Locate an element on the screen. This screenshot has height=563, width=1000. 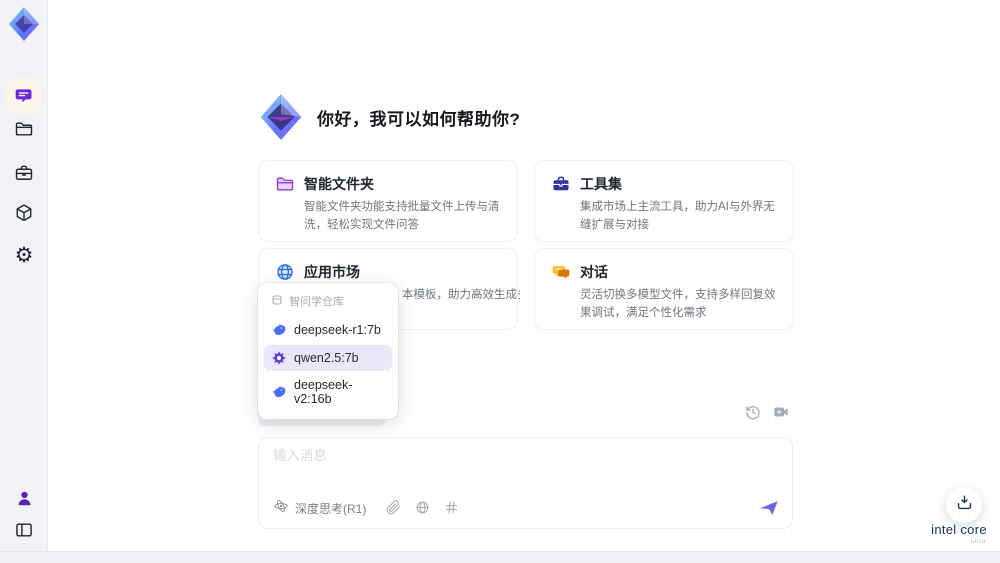
card-title: 工具集 is located at coordinates (601, 184).